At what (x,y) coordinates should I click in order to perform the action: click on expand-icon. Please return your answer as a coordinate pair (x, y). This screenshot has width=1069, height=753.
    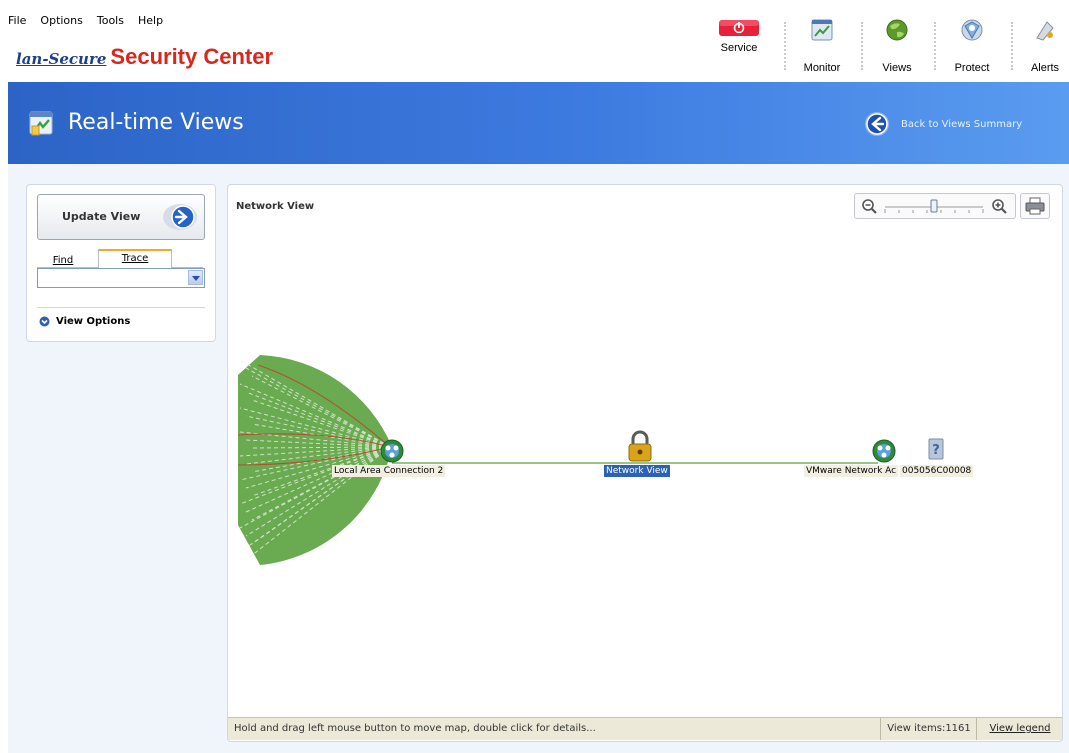
    Looking at the image, I should click on (44, 321).